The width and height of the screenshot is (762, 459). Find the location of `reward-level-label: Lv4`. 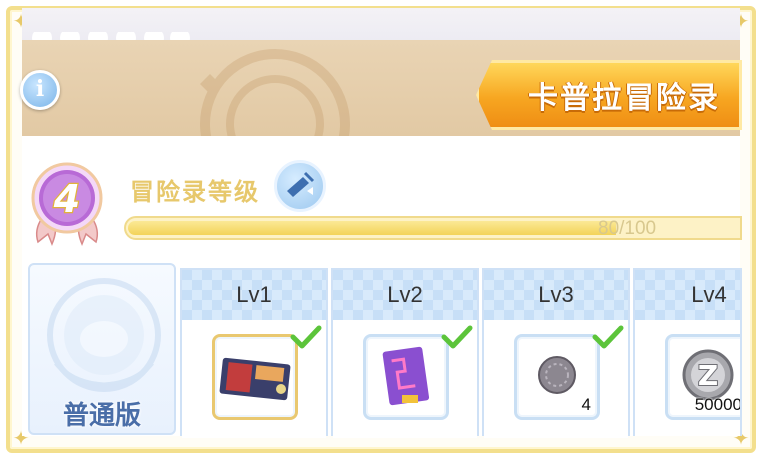

reward-level-label: Lv4 is located at coordinates (709, 294).